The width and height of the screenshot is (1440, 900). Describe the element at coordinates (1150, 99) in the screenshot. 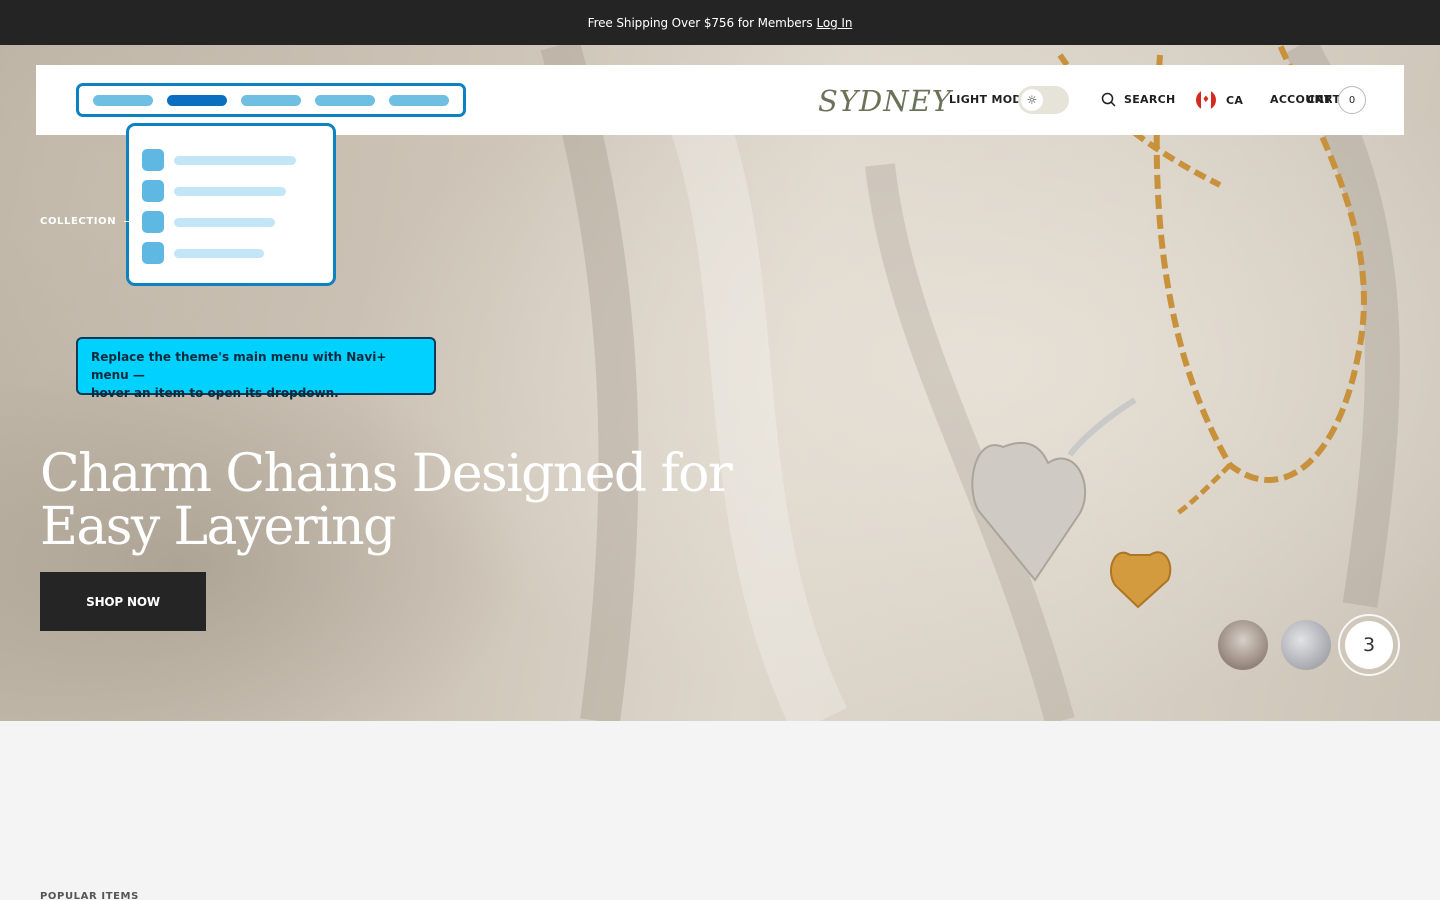

I see `search-label: SEARCH` at that location.